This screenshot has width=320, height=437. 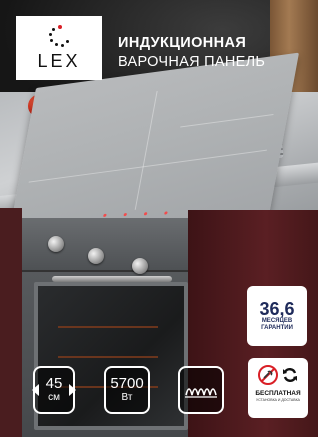 What do you see at coordinates (277, 328) in the screenshot?
I see `warranty-label-2: ГАРАНТИИ` at bounding box center [277, 328].